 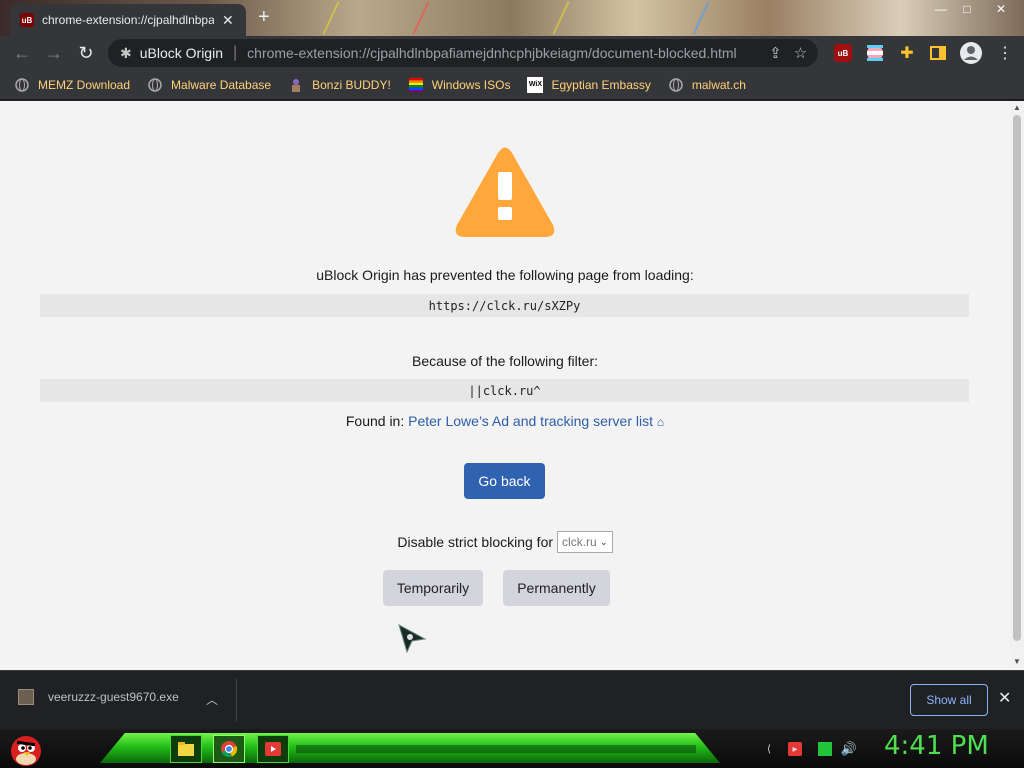 What do you see at coordinates (660, 422) in the screenshot?
I see `home-icon: ⌂` at bounding box center [660, 422].